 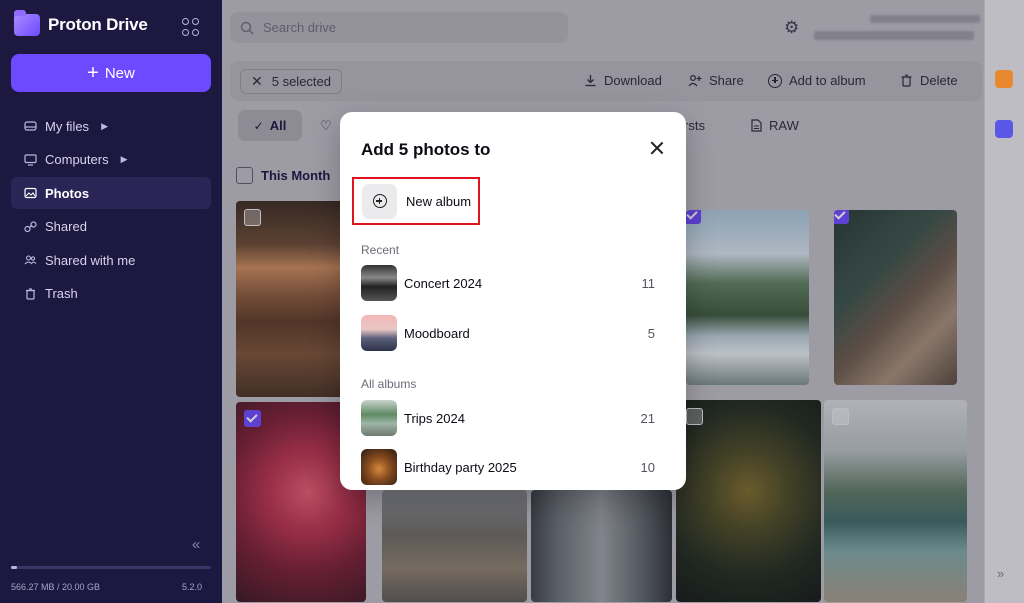 I want to click on album-count: 21, so click(x=647, y=418).